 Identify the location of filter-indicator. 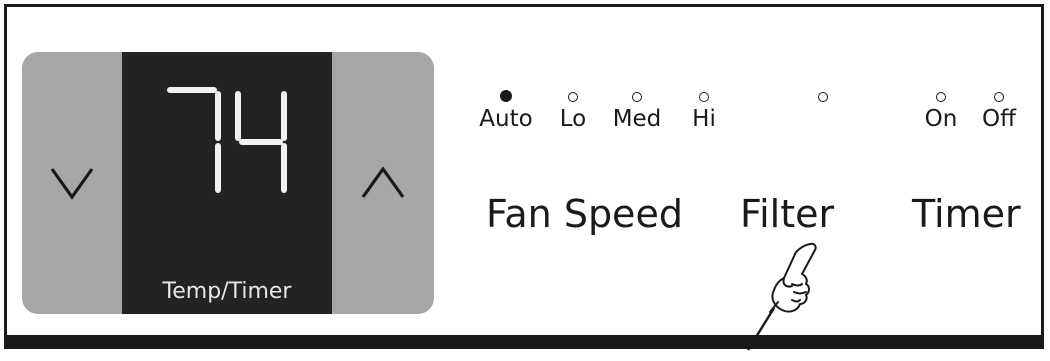
(823, 97).